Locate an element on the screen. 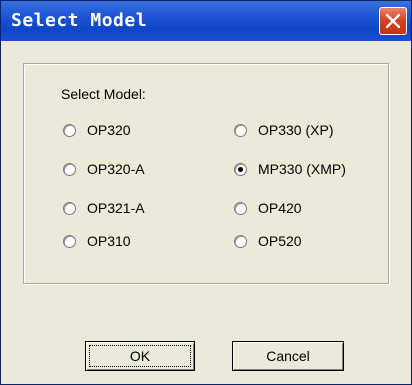 The image size is (412, 385). close-icon is located at coordinates (393, 21).